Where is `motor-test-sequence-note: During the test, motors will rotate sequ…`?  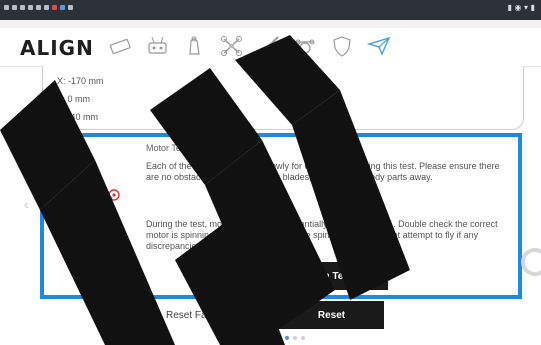 motor-test-sequence-note: During the test, motors will rotate sequ… is located at coordinates (322, 235).